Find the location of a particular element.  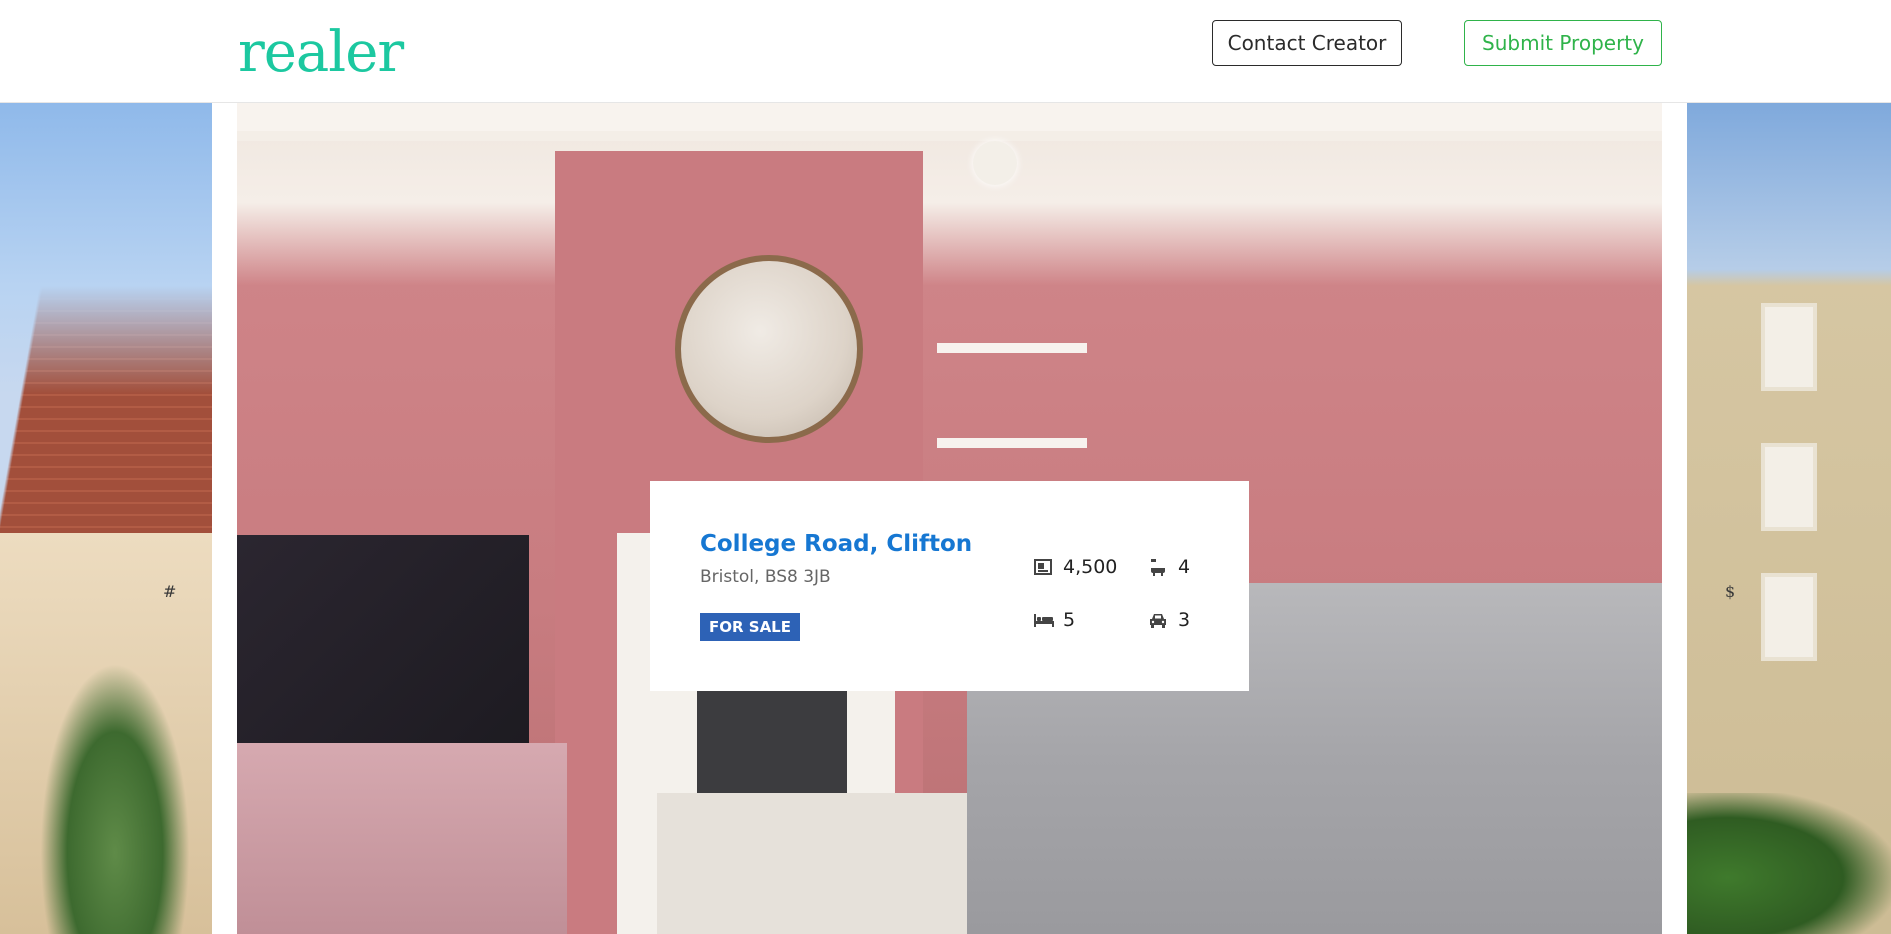

site-logo: realer is located at coordinates (321, 53).